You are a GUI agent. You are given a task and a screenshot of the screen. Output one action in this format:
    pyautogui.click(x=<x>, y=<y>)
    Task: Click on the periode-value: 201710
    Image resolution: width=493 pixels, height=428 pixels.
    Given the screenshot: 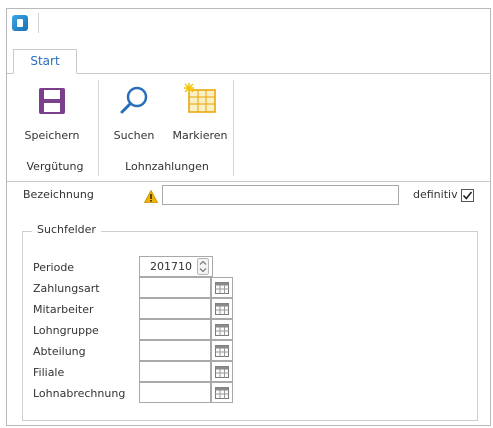 What is the action you would take?
    pyautogui.click(x=171, y=266)
    